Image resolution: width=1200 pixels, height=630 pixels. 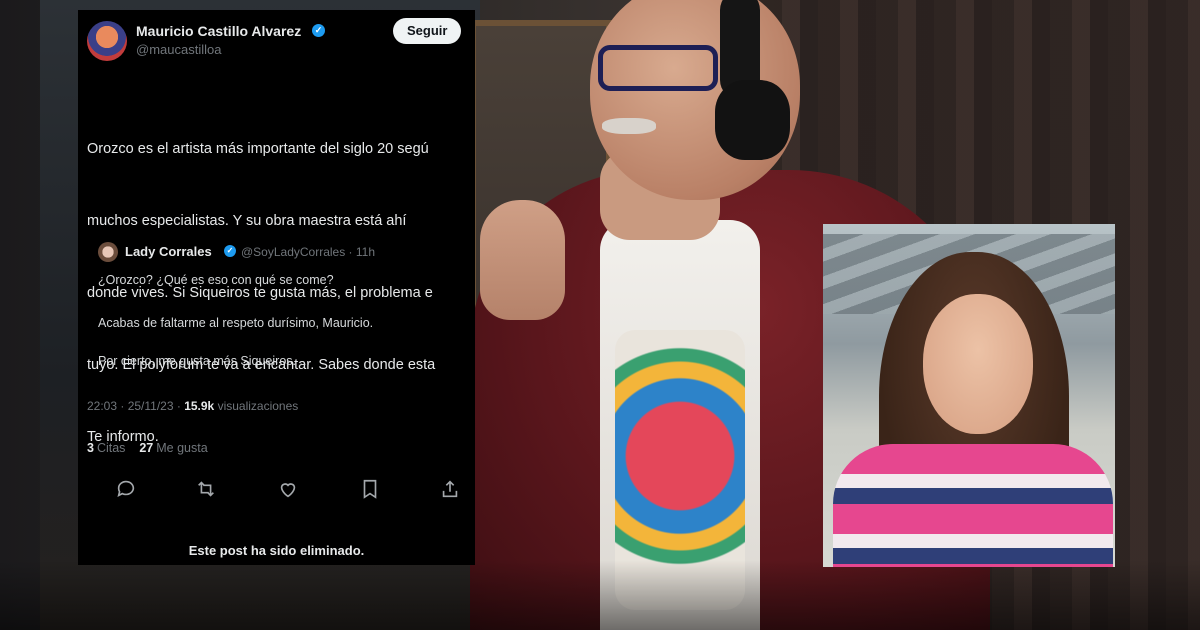 I want to click on deleted-notice: Este post ha sido eliminado., so click(x=276, y=550).